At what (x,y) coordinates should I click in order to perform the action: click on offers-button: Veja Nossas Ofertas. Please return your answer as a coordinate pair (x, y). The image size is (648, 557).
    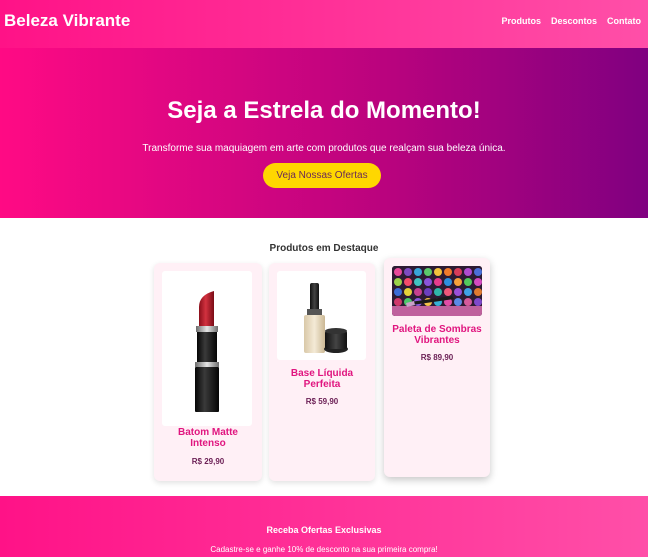
    Looking at the image, I should click on (322, 175).